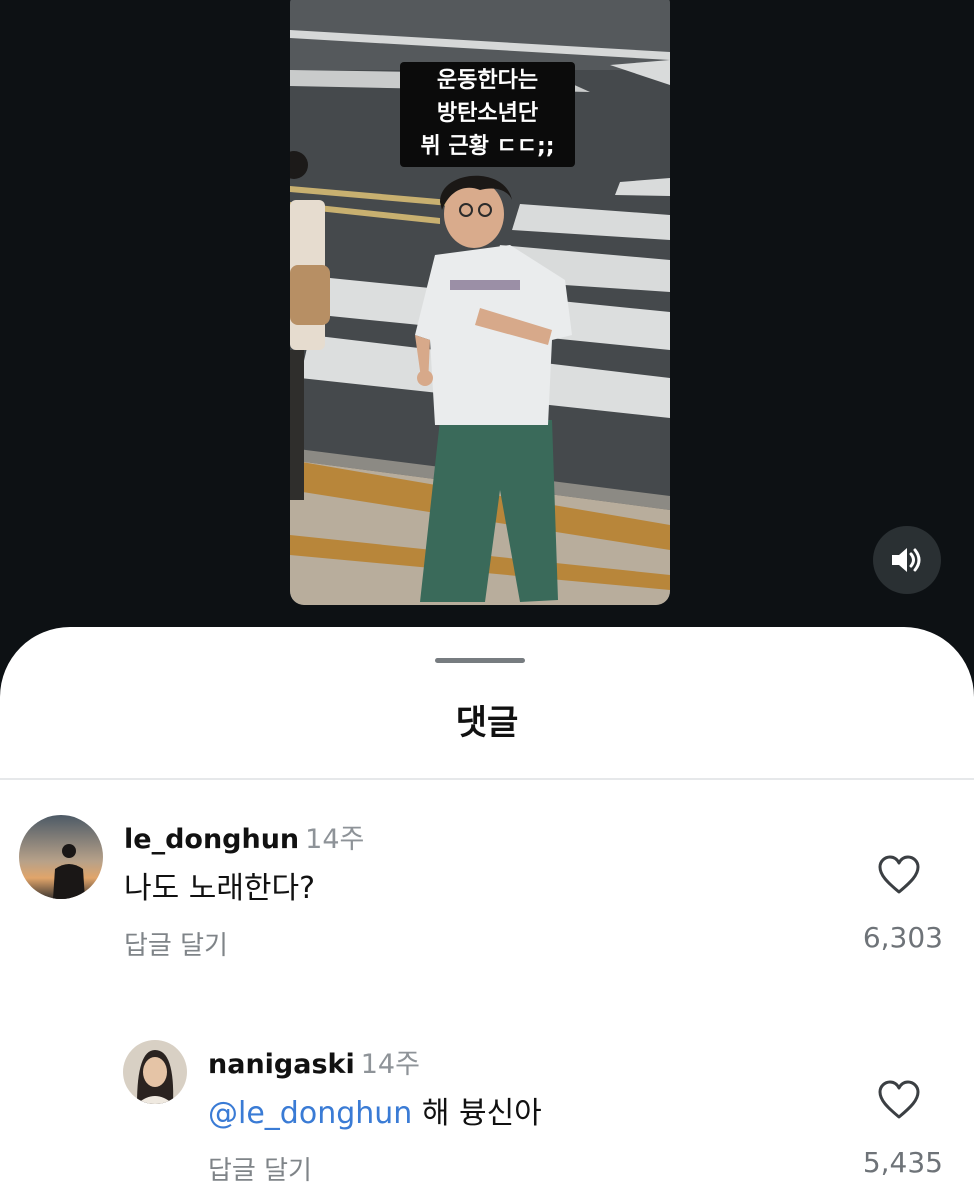 The width and height of the screenshot is (974, 1200). I want to click on like-count: 5,435, so click(902, 1162).